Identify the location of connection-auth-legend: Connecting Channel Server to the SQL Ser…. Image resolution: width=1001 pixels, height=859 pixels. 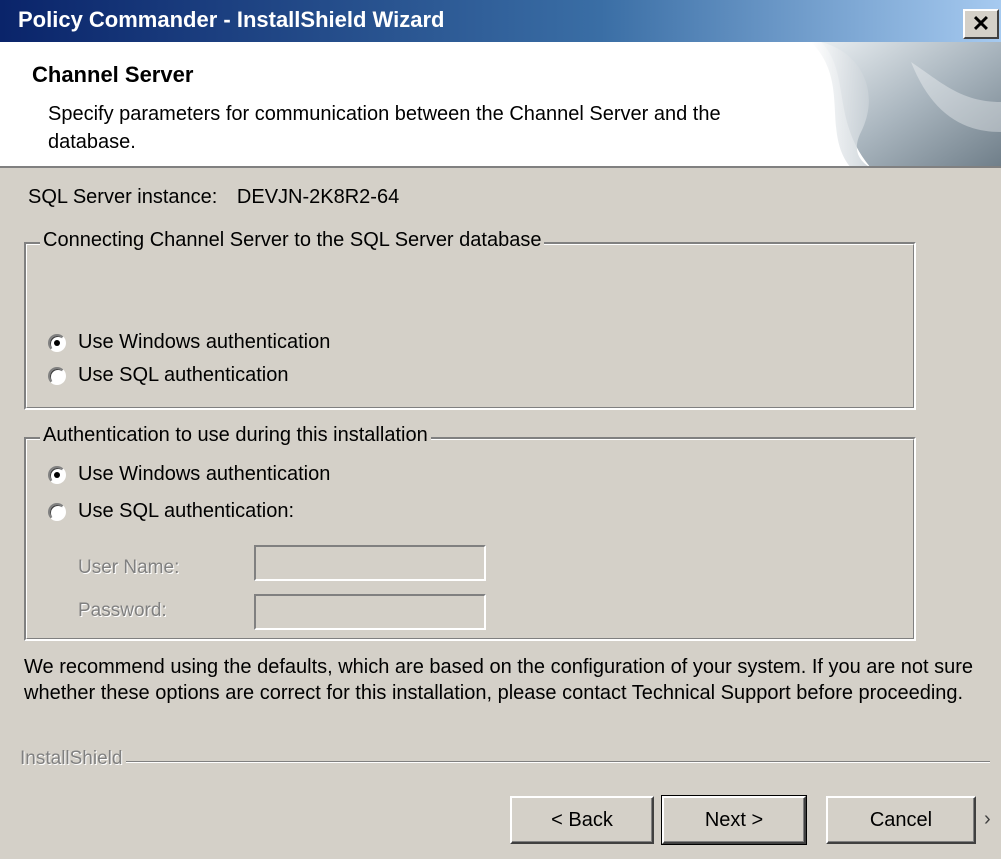
(292, 240).